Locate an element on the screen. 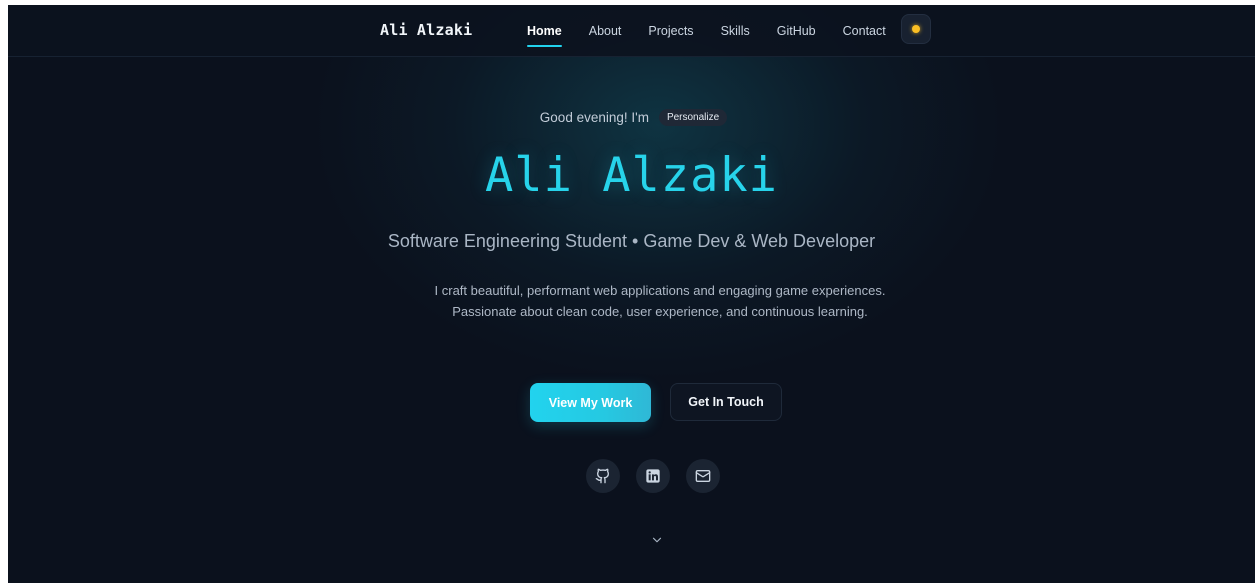 Image resolution: width=1255 pixels, height=583 pixels. email-link is located at coordinates (703, 476).